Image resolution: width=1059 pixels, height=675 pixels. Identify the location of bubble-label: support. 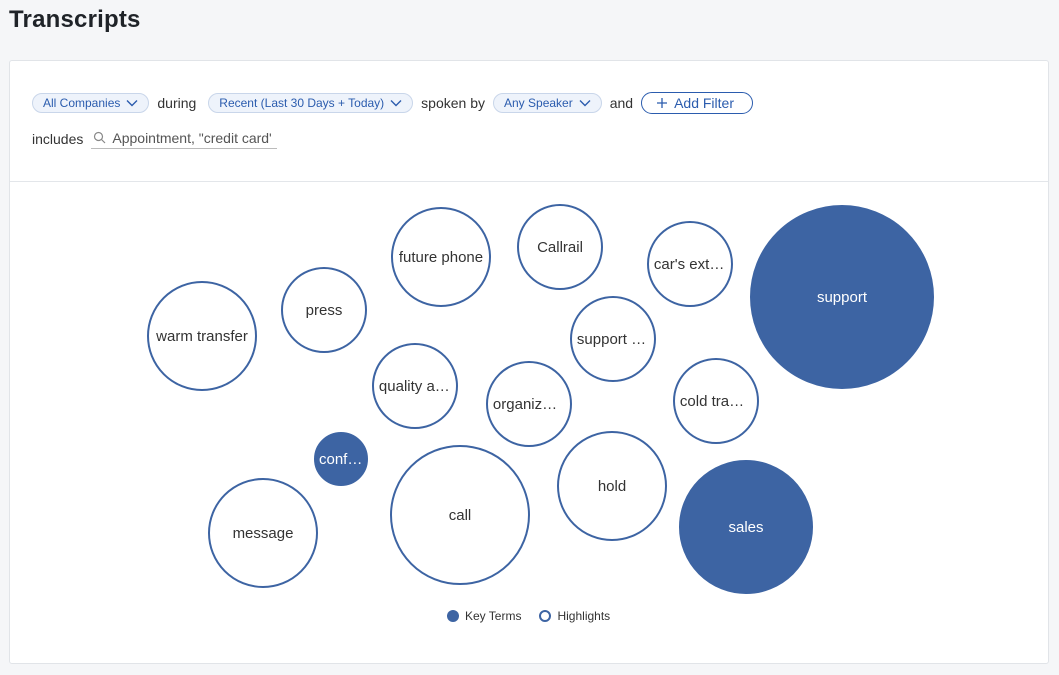
(842, 297).